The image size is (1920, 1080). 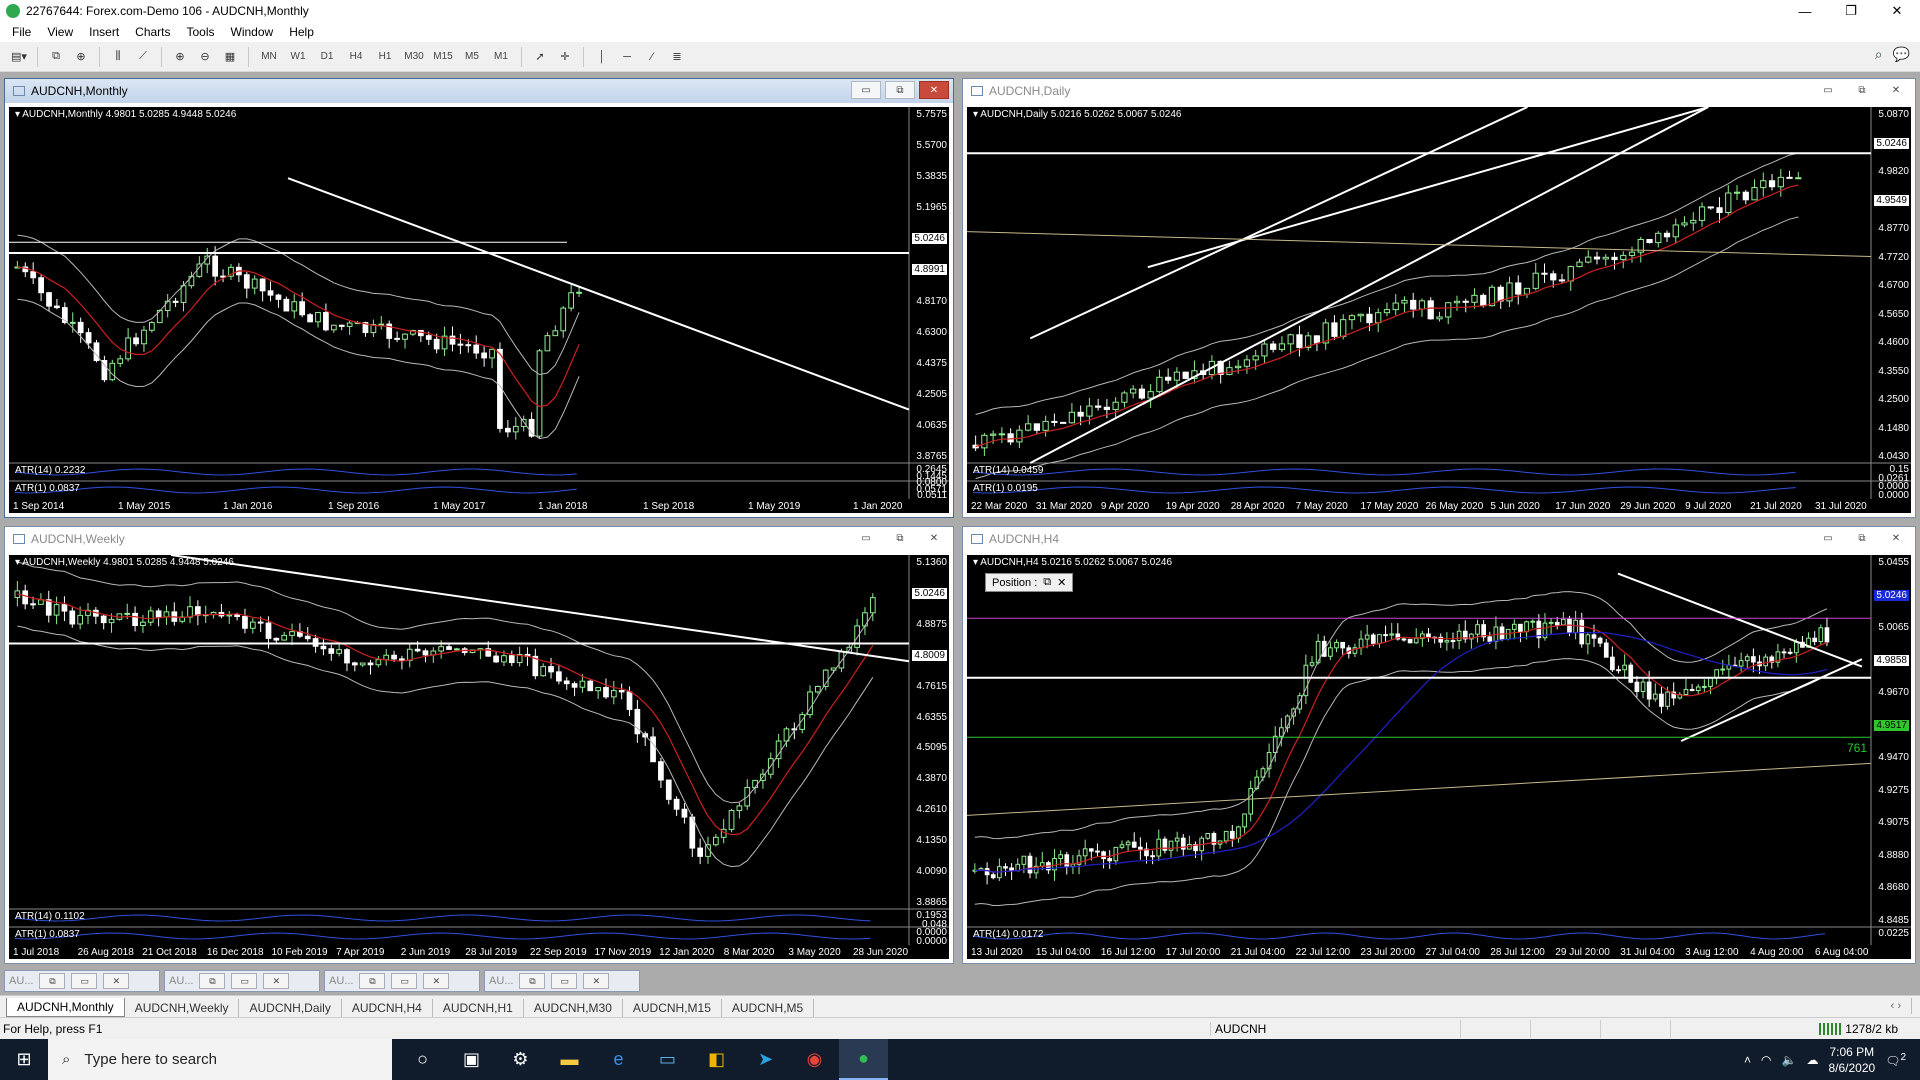 I want to click on windows-start-icon: ⊞, so click(x=24, y=1059).